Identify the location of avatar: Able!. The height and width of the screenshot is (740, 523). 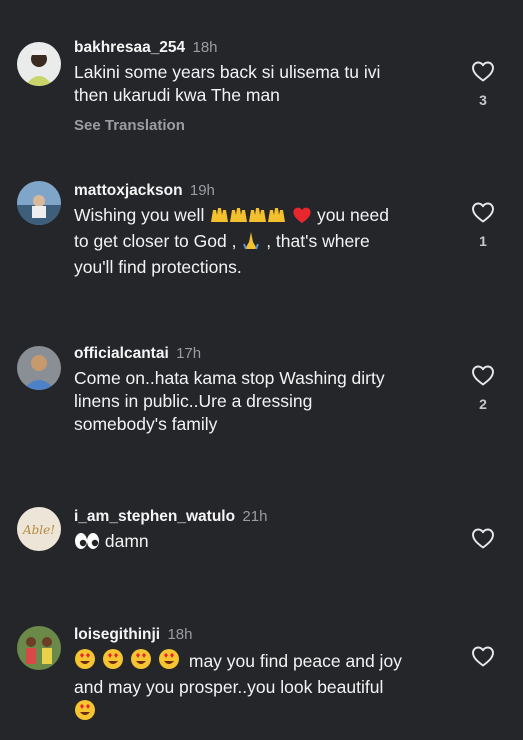
(39, 529).